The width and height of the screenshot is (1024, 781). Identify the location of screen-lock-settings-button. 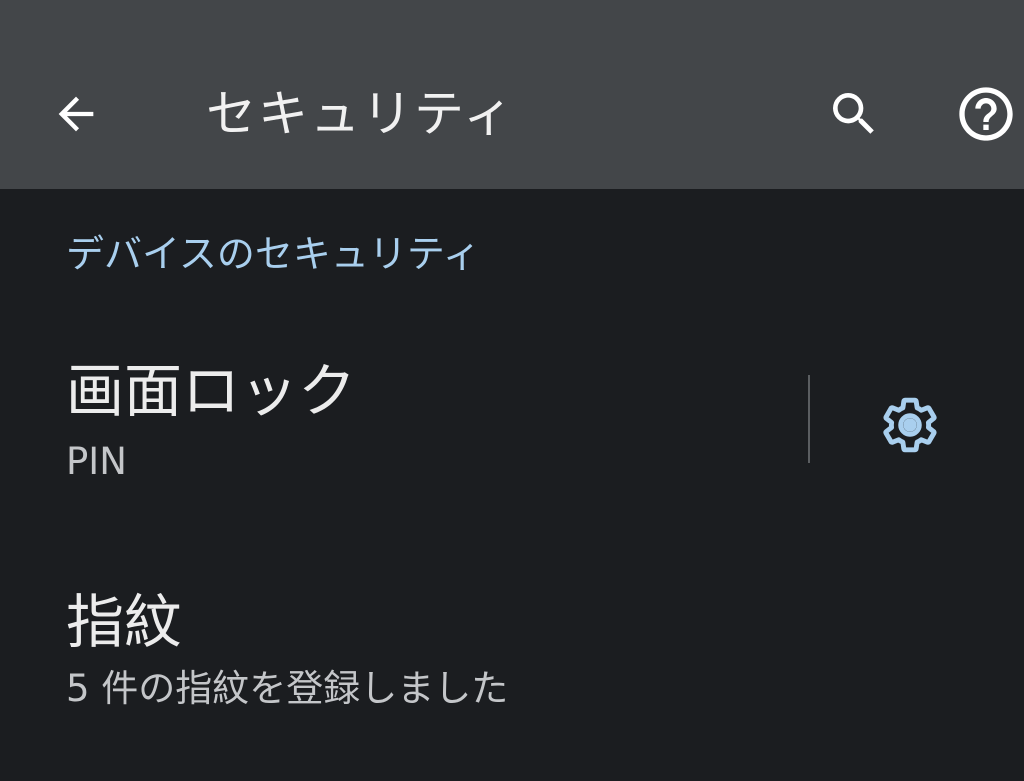
(910, 425).